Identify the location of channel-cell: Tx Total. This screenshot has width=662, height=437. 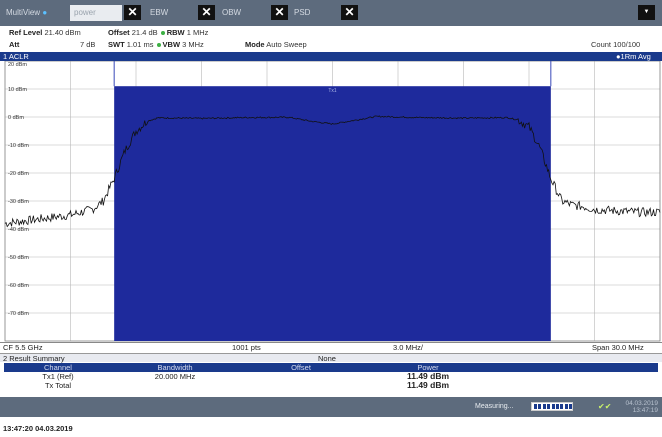
(58, 385).